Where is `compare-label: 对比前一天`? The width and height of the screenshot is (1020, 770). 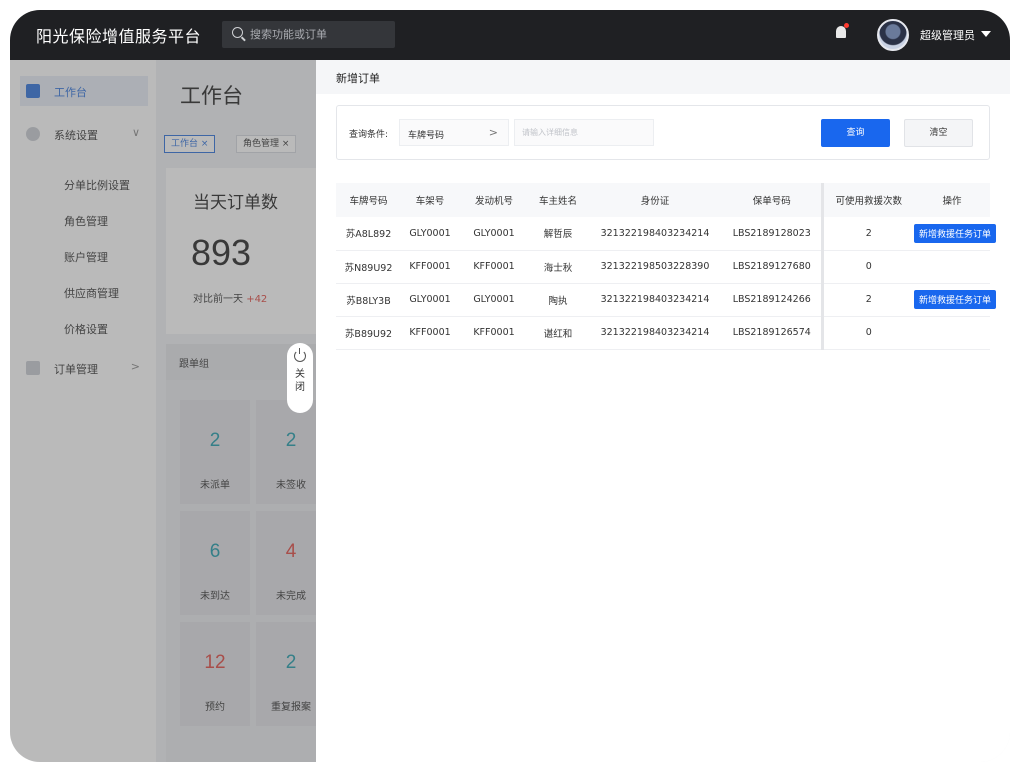 compare-label: 对比前一天 is located at coordinates (218, 299).